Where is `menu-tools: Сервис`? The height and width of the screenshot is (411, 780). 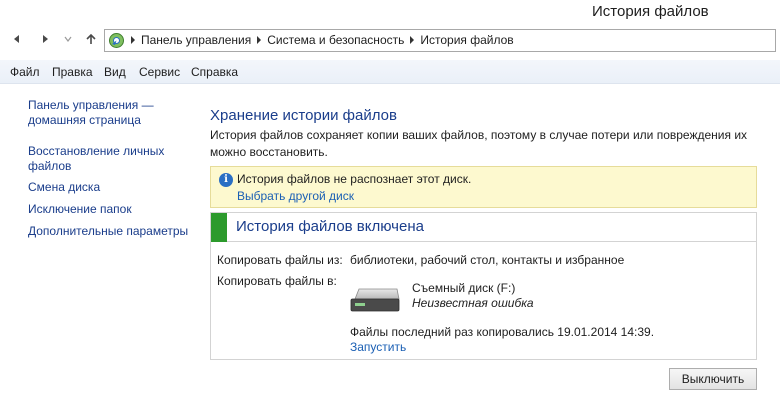 menu-tools: Сервис is located at coordinates (159, 72).